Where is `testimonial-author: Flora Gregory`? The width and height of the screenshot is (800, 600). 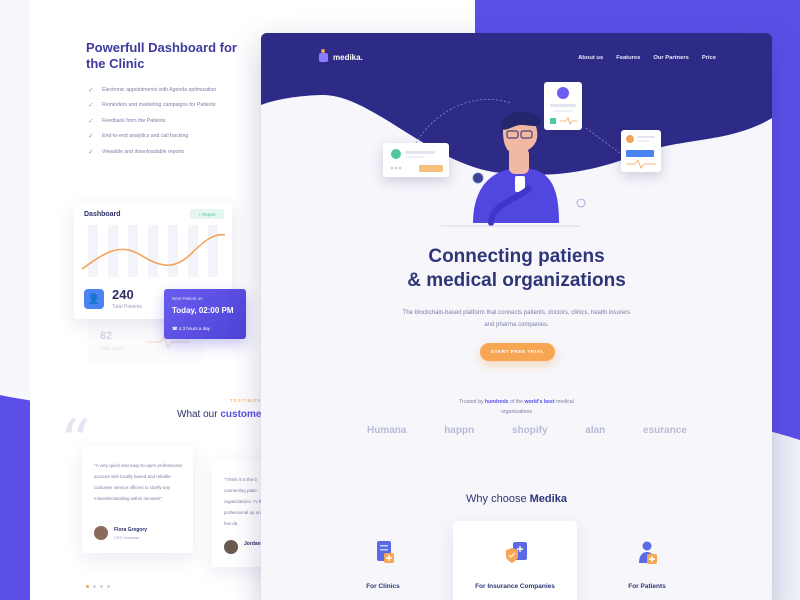 testimonial-author: Flora Gregory is located at coordinates (131, 530).